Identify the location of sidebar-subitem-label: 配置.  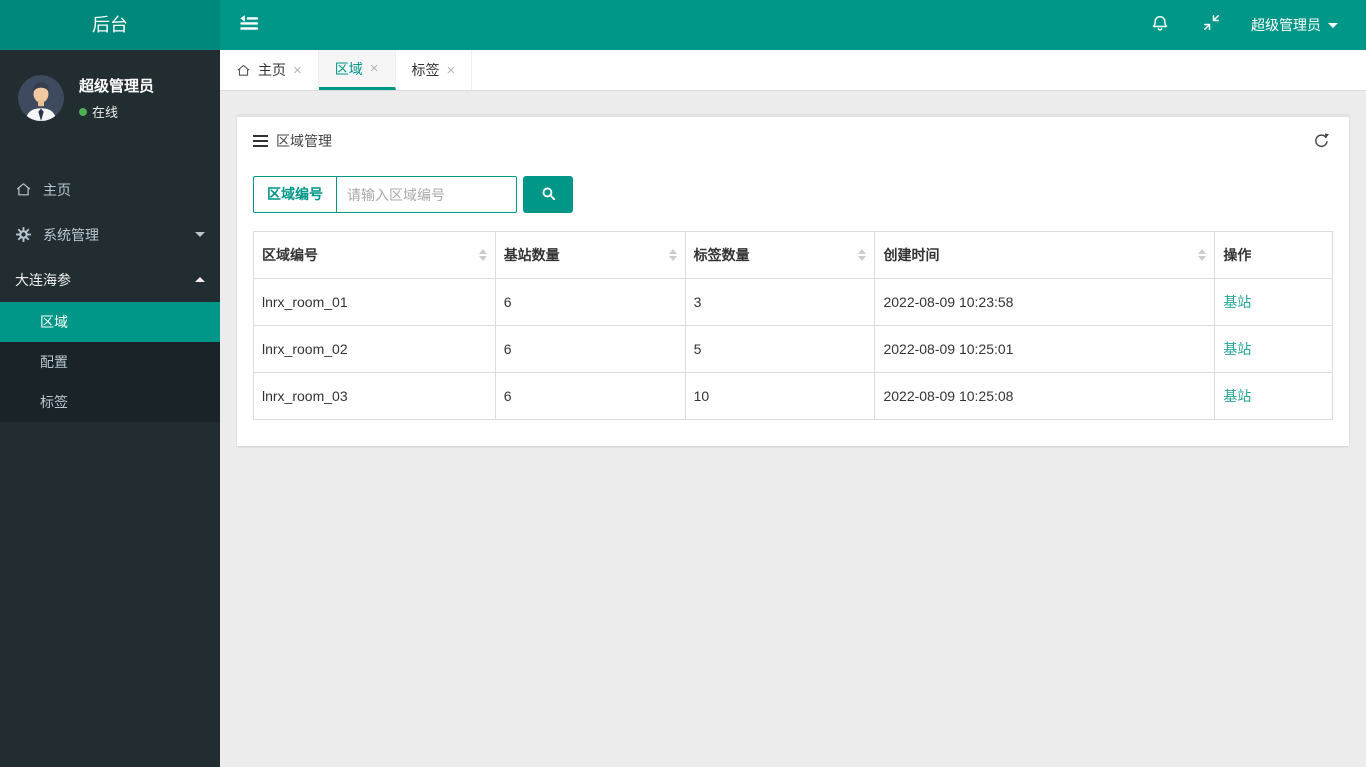
(54, 362).